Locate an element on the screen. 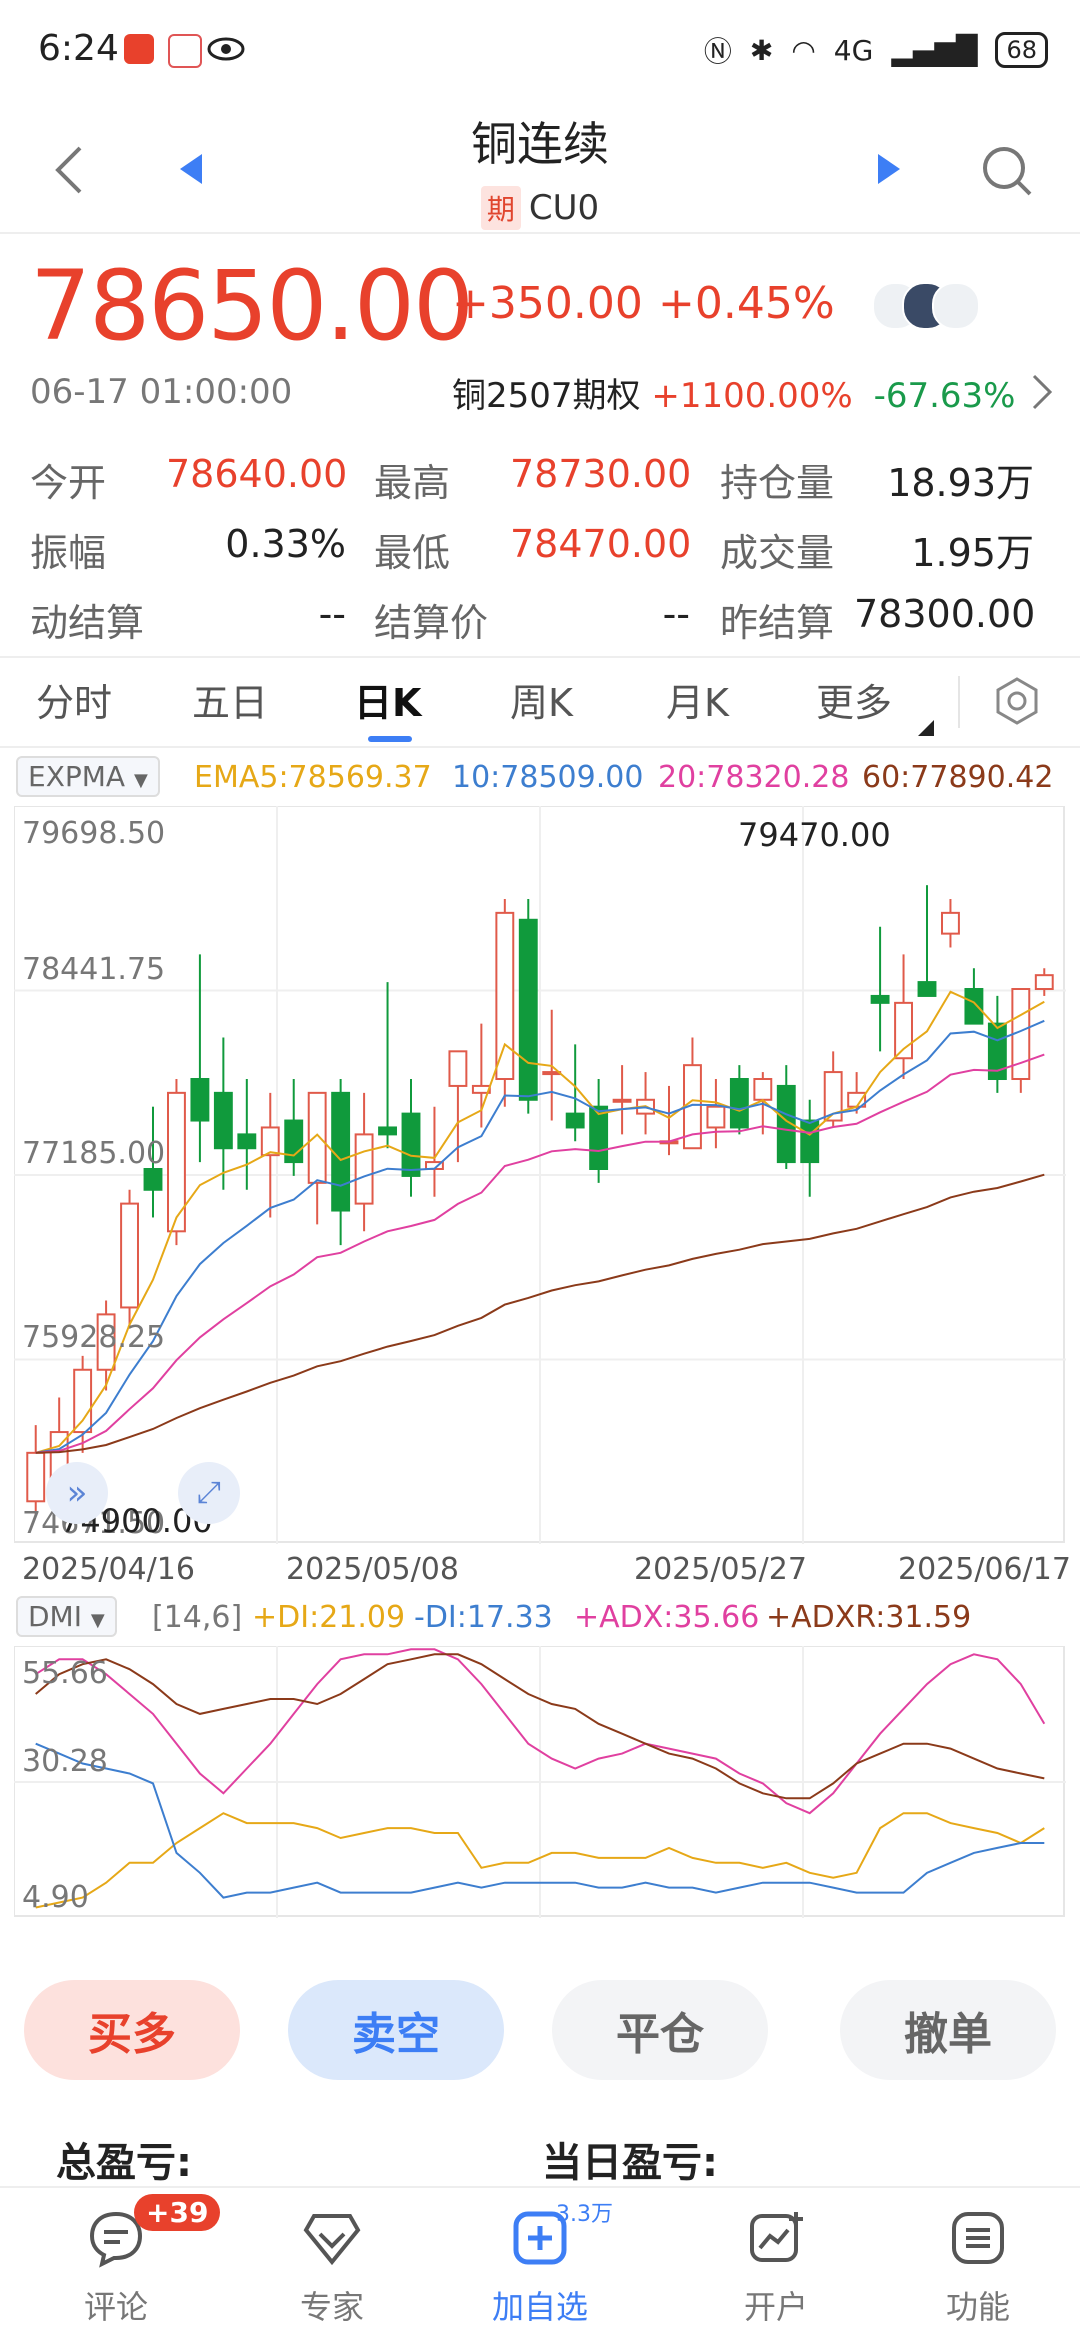  stat-value: 1.95万 is located at coordinates (972, 553).